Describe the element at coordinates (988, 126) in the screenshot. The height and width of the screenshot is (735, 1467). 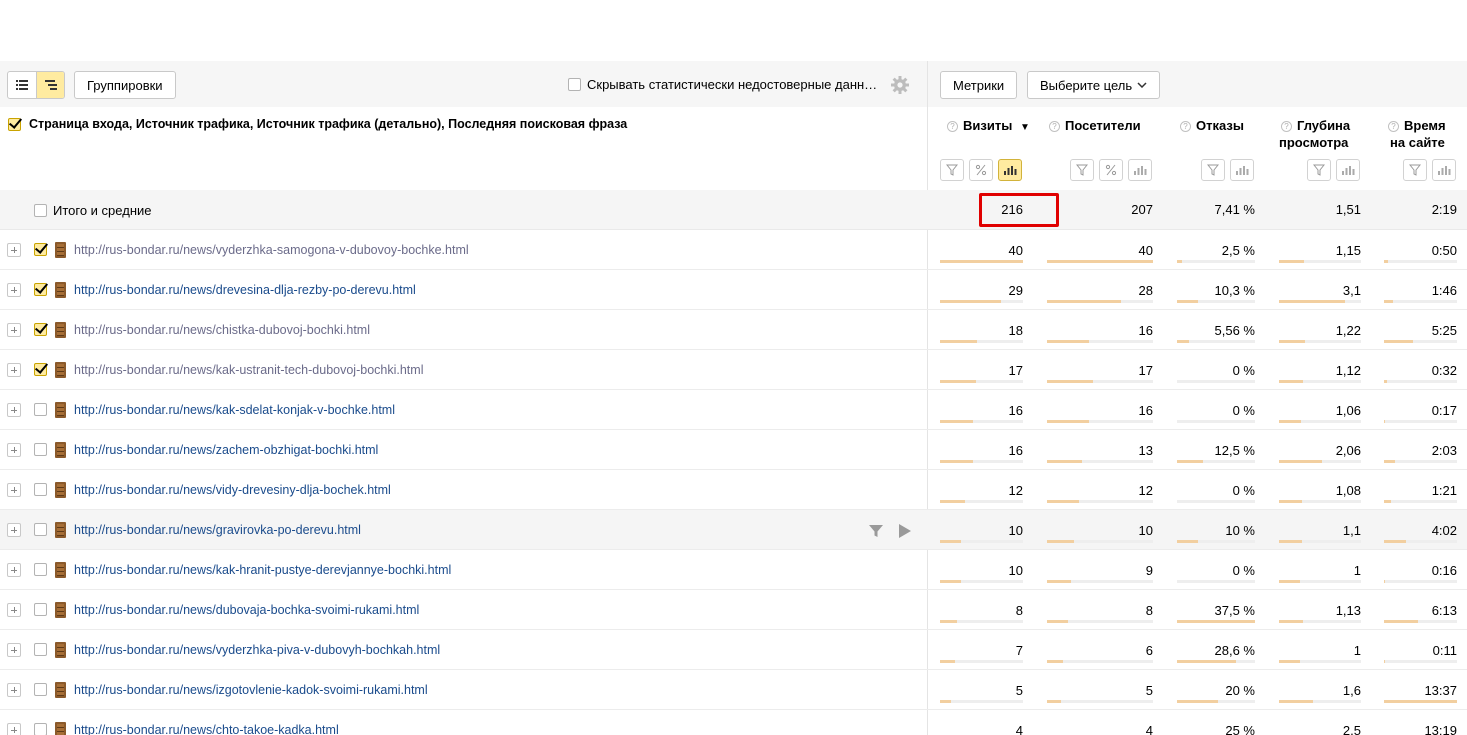
I see `col-header-visits: ? Визиты ▼` at that location.